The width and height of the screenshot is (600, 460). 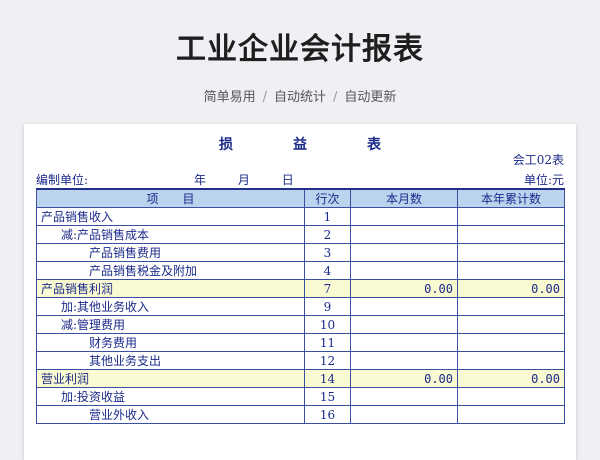 I want to click on row-label: 营业外收入, so click(x=119, y=415).